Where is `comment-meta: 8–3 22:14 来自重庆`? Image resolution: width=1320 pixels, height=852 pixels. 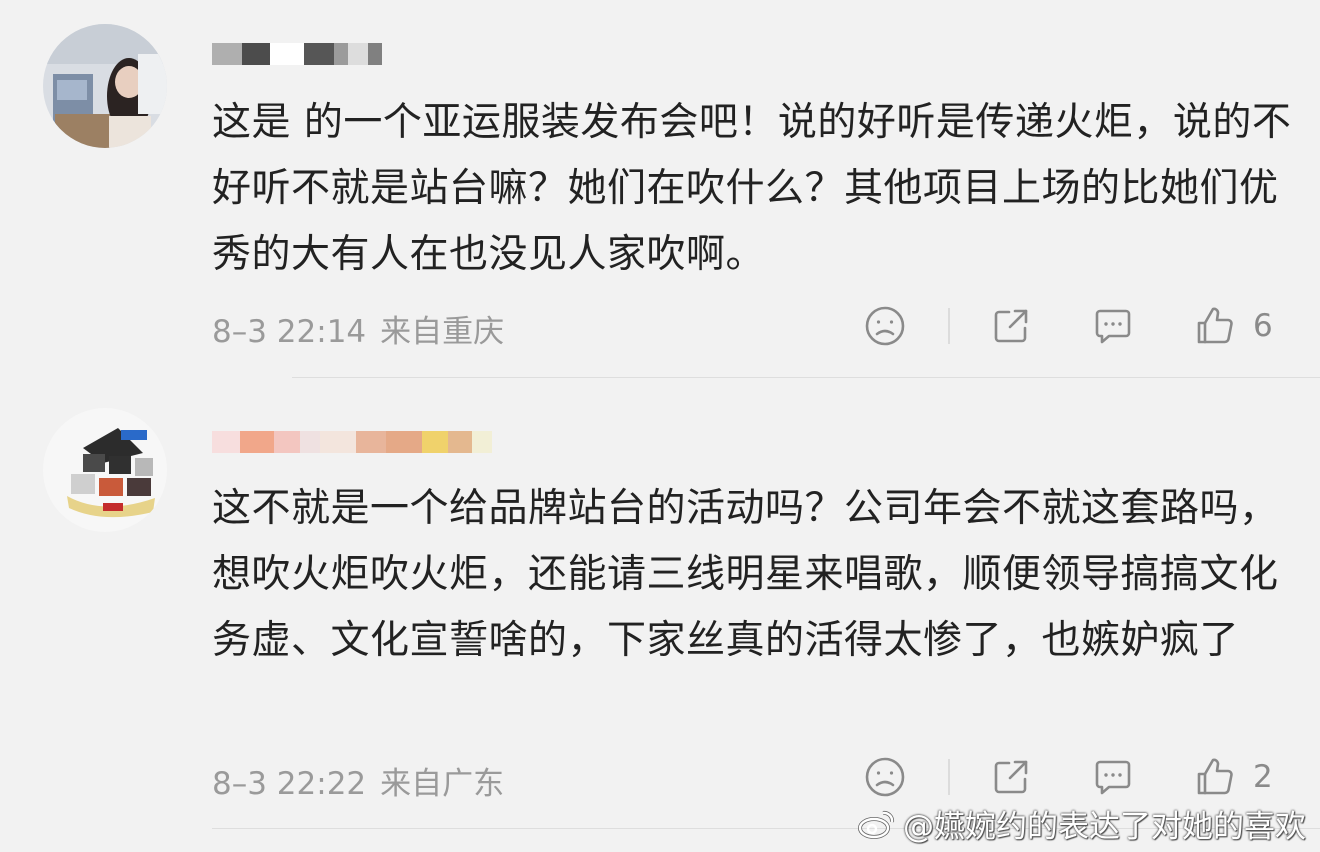
comment-meta: 8–3 22:14 来自重庆 is located at coordinates (358, 328).